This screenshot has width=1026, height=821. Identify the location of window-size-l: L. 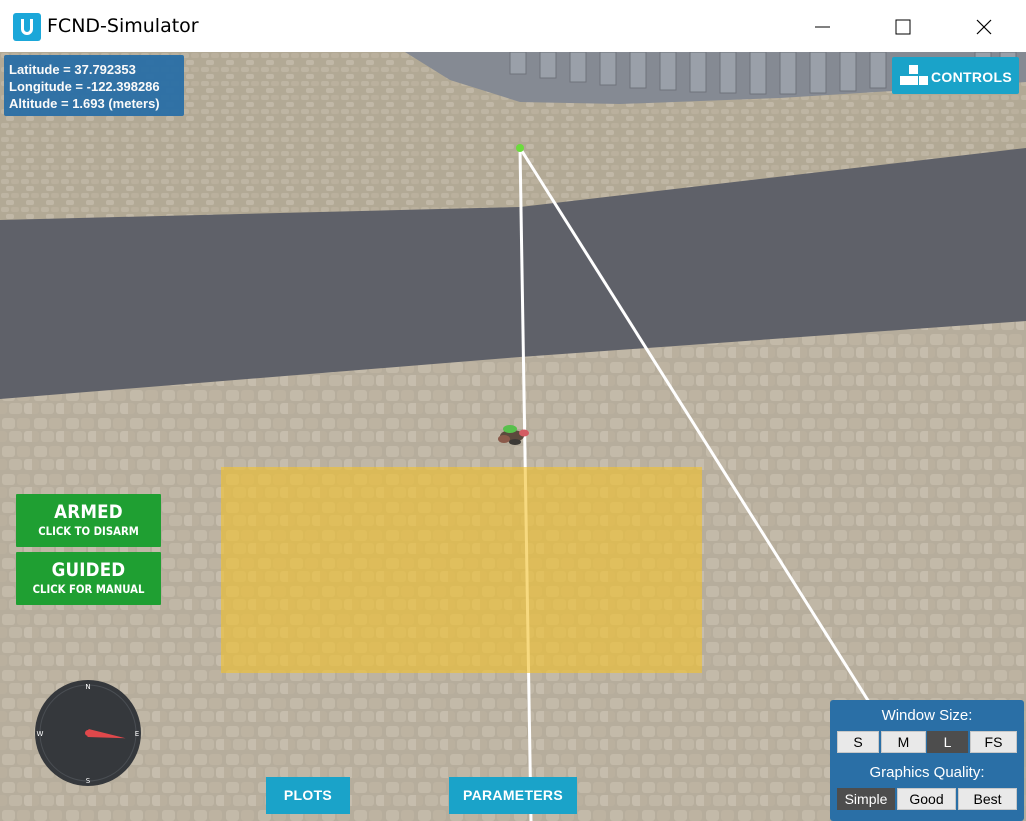
(947, 742).